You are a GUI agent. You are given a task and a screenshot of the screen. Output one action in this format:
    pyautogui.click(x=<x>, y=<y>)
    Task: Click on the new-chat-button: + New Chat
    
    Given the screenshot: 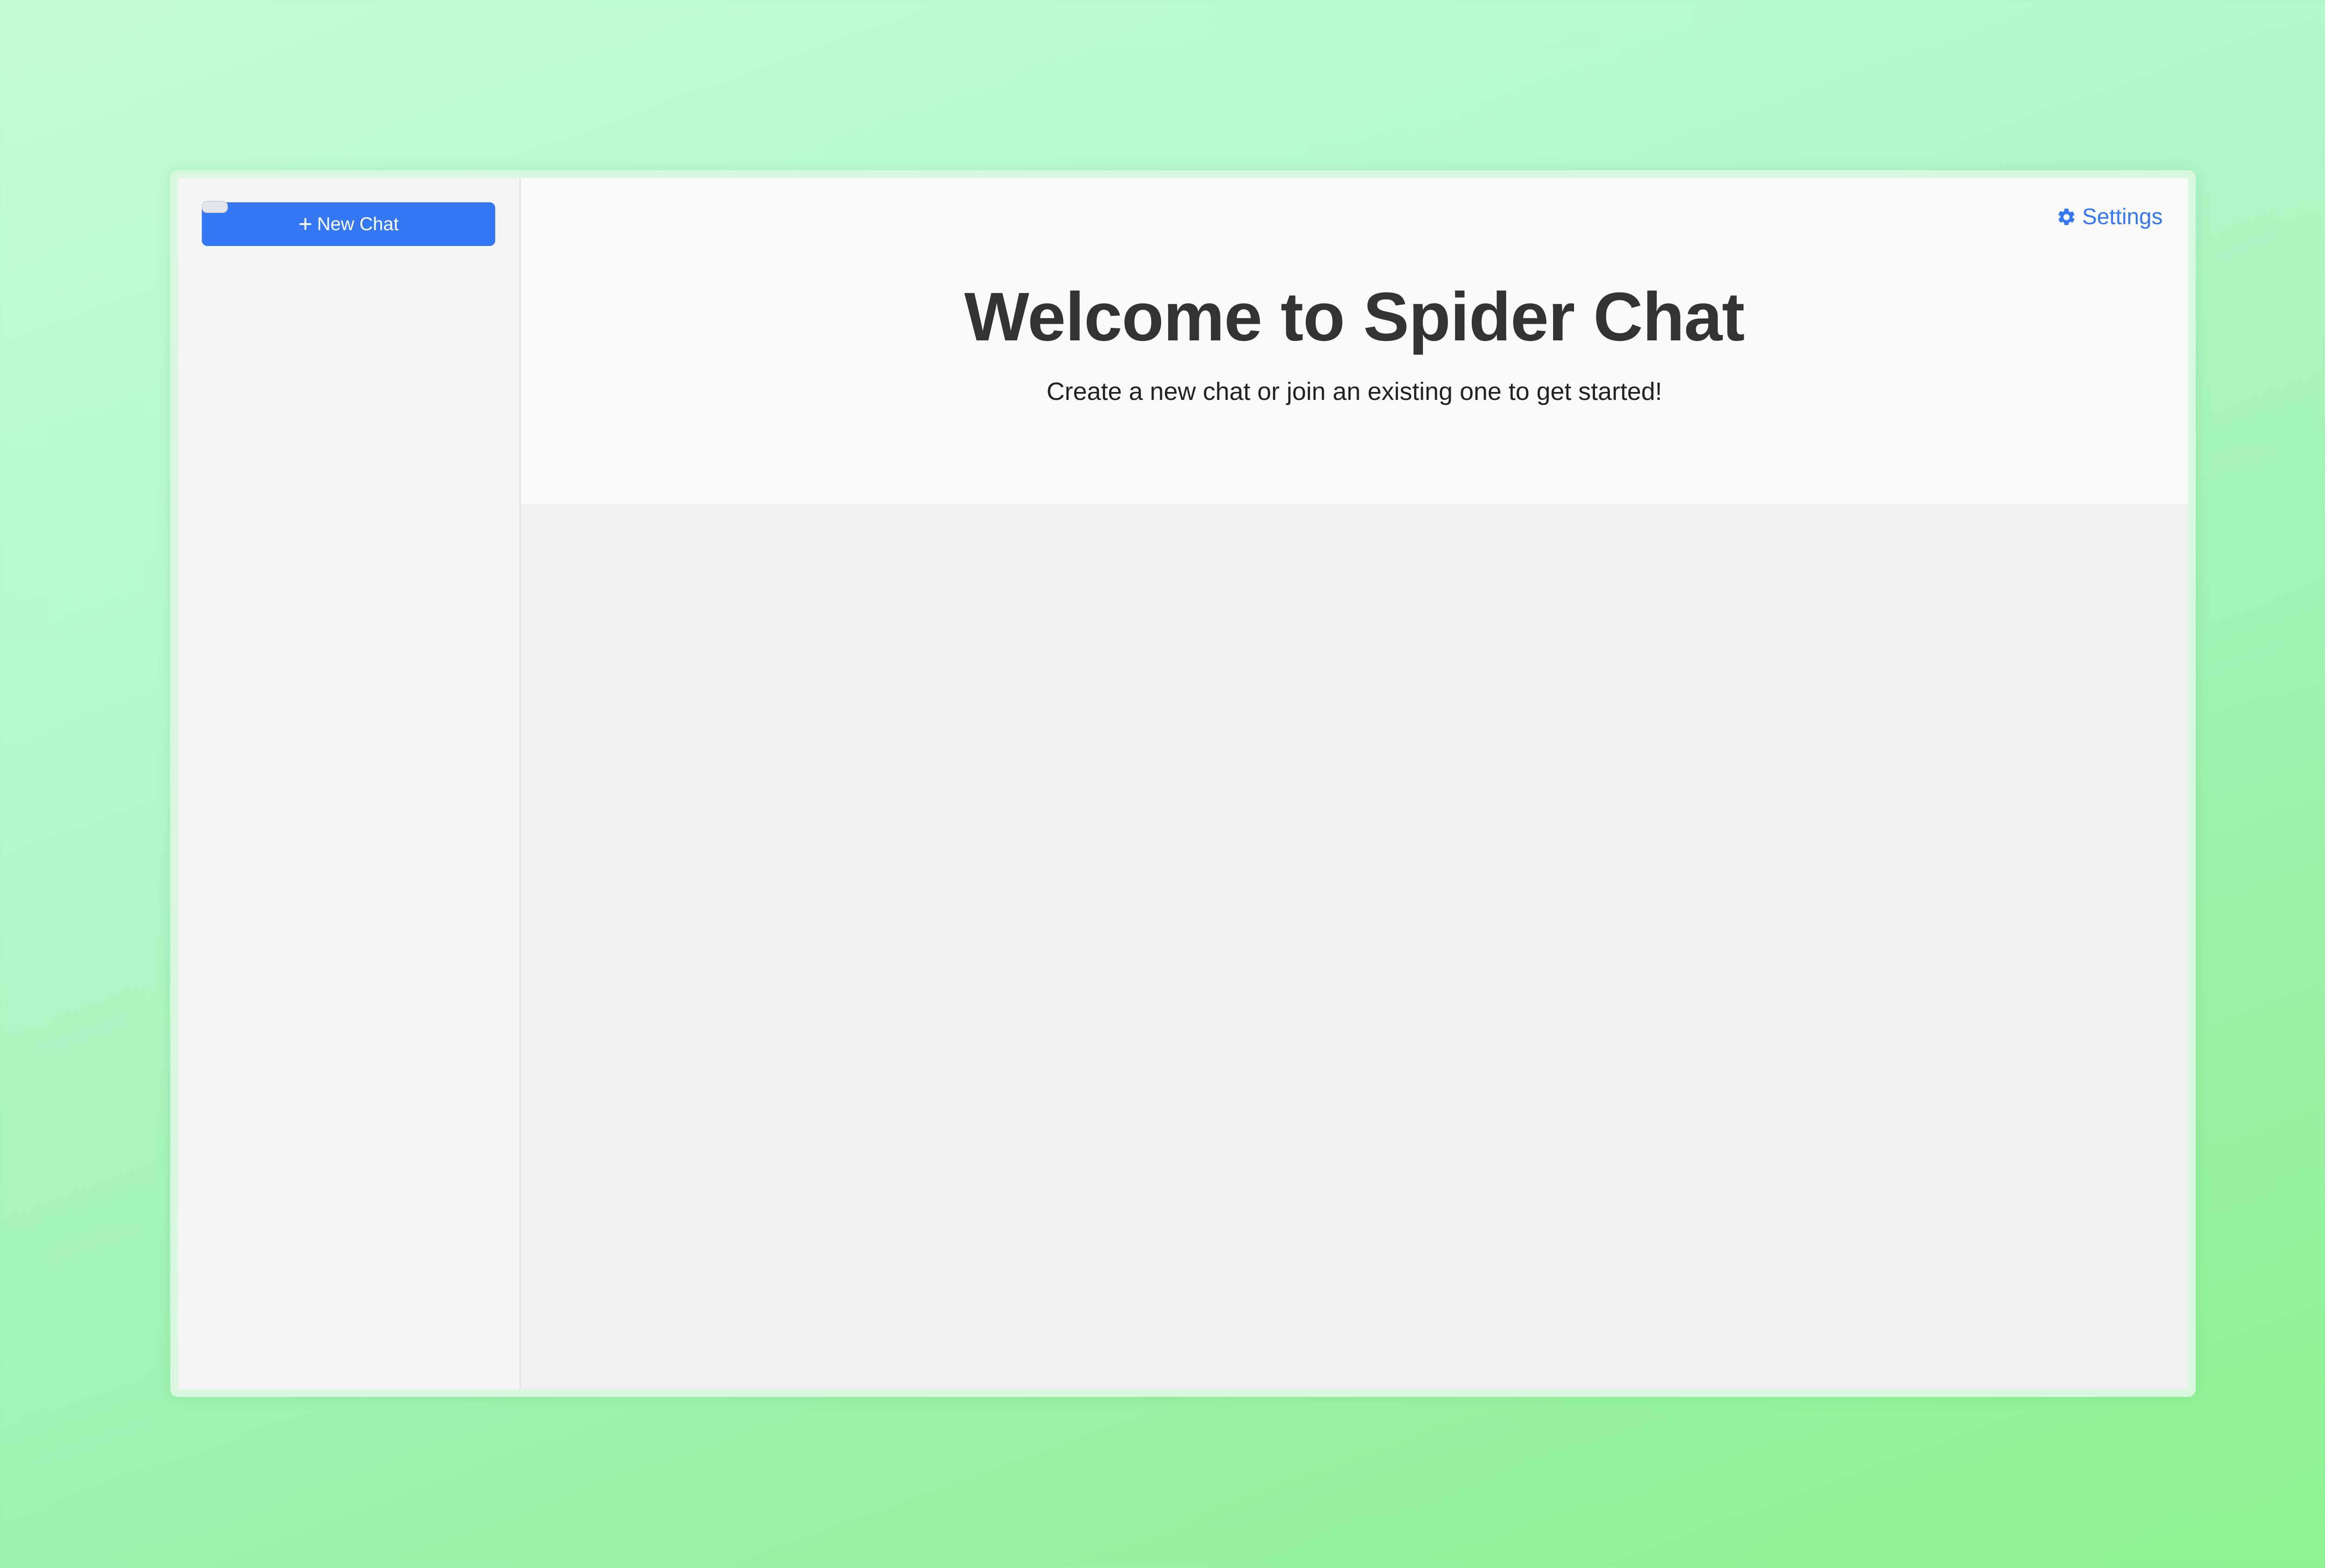 What is the action you would take?
    pyautogui.click(x=348, y=224)
    